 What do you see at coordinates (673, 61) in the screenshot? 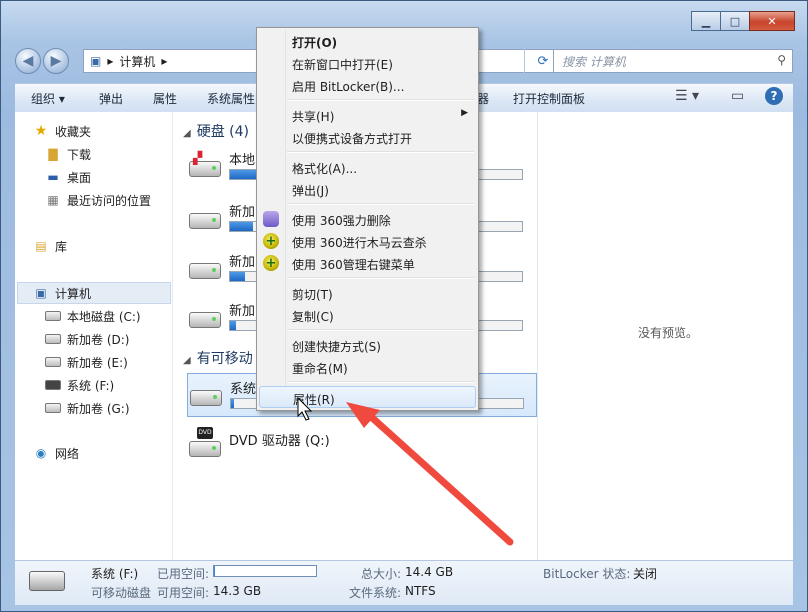
I see `search-input: 搜索 计算机 ⚲` at bounding box center [673, 61].